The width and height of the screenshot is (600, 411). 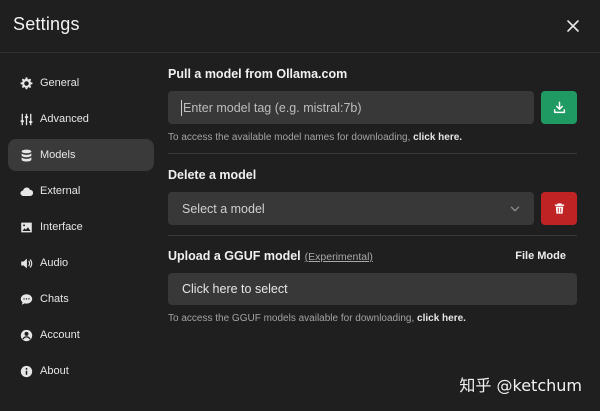 What do you see at coordinates (81, 83) in the screenshot?
I see `sidebar-item-general: General` at bounding box center [81, 83].